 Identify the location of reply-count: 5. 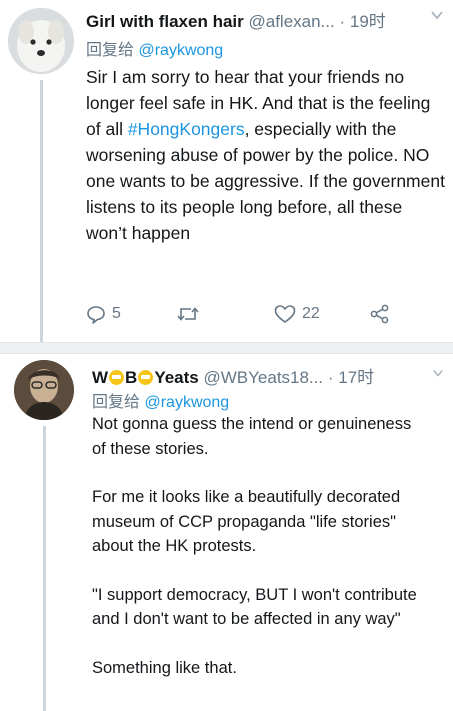
(116, 313).